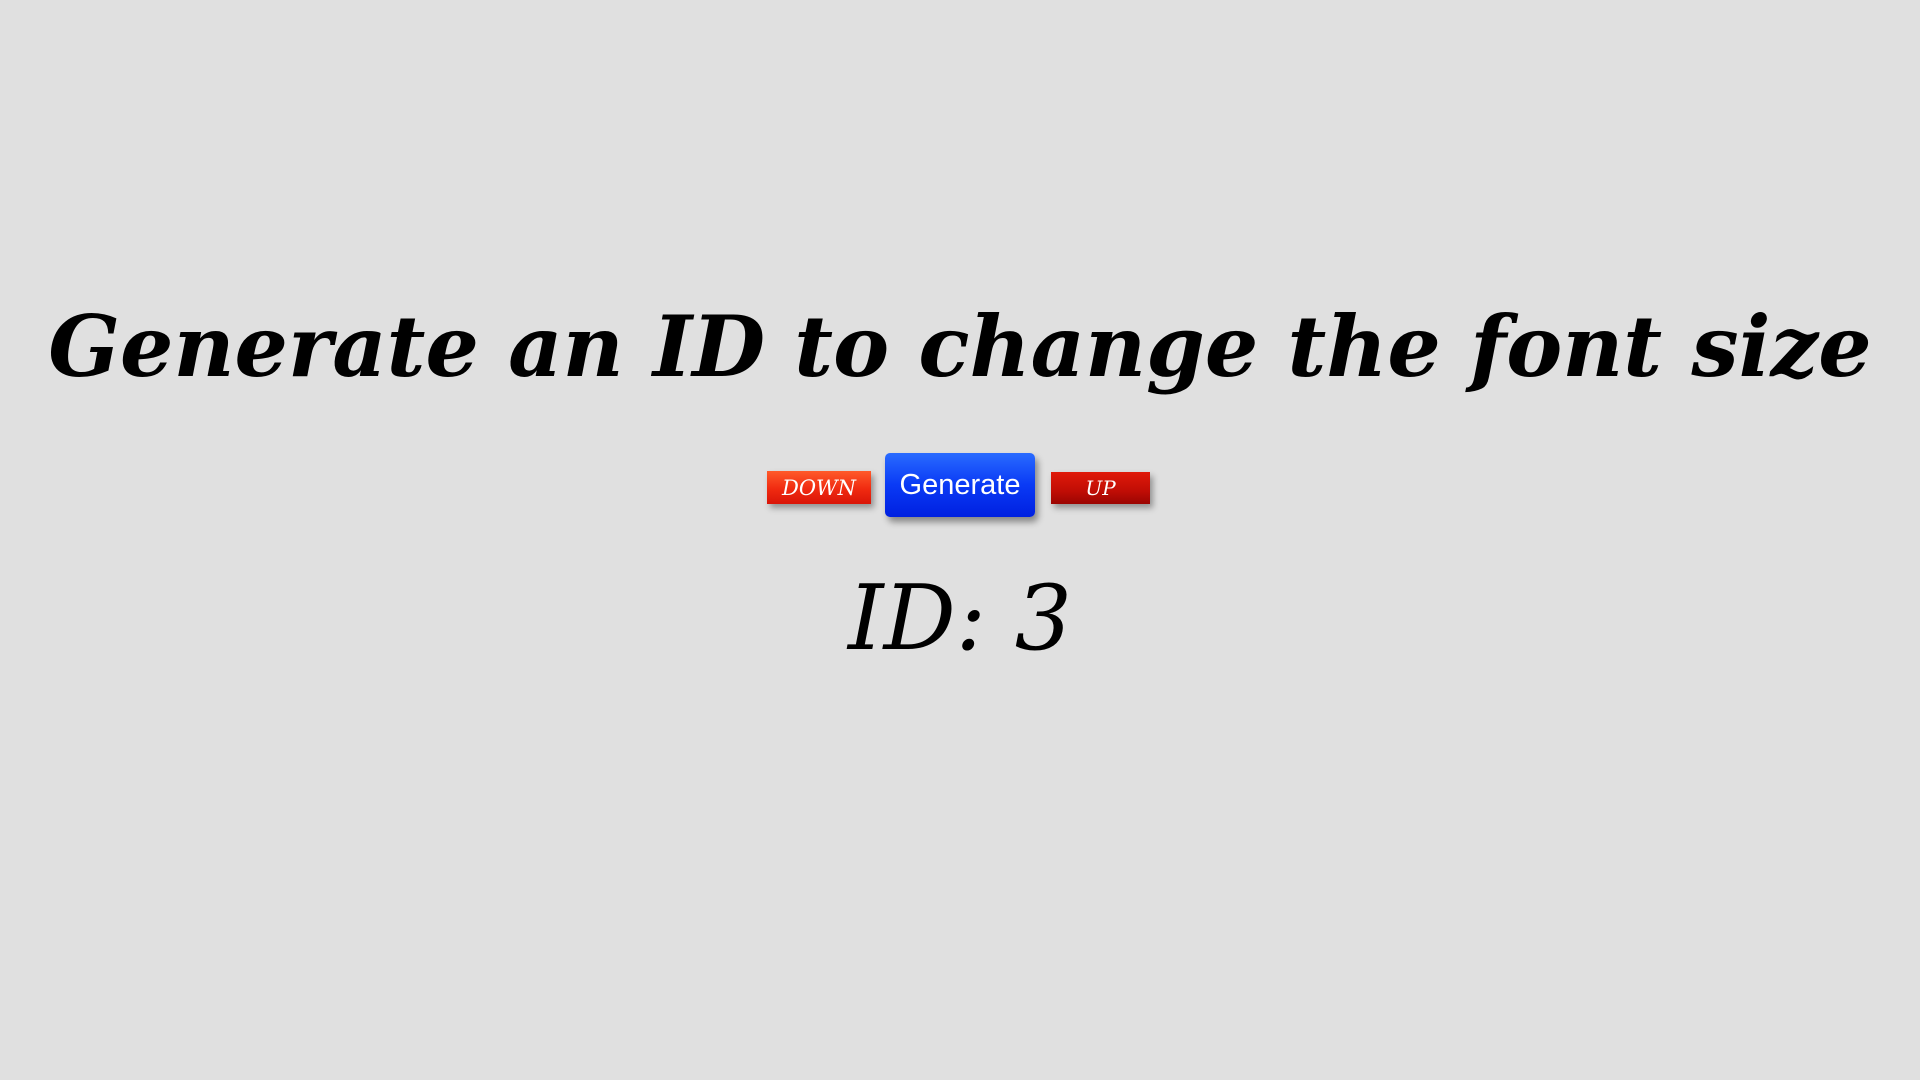  I want to click on generate-button: Generate, so click(960, 485).